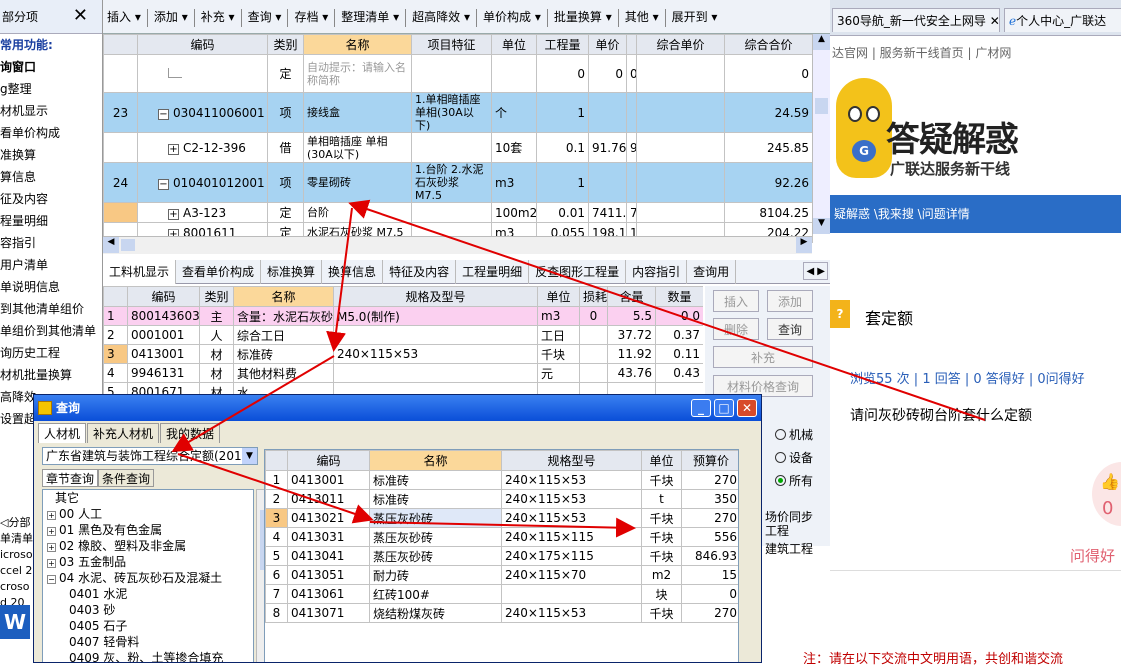 This screenshot has height=667, width=1121. I want to click on left-panel-item: 询历史工程, so click(51, 353).